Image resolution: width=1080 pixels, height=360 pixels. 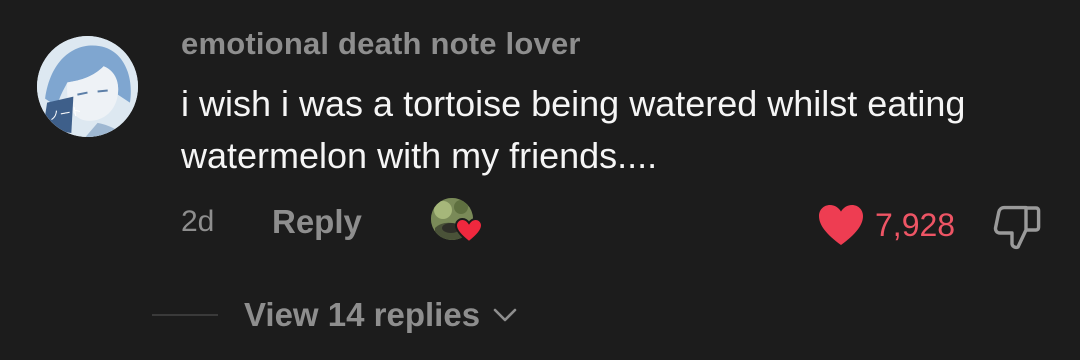 I want to click on creator-heart-icon, so click(x=469, y=231).